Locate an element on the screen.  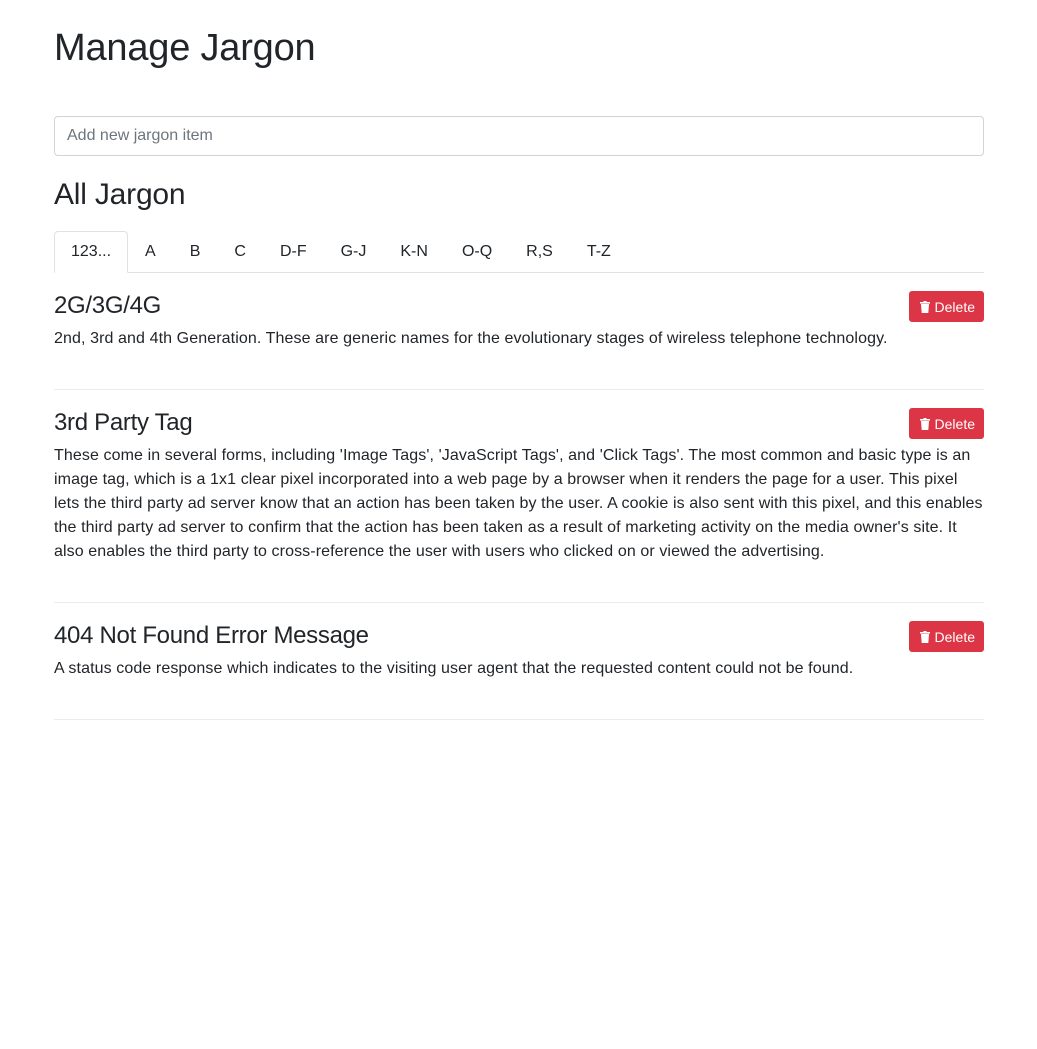
tab-o-q: O-Q is located at coordinates (477, 251).